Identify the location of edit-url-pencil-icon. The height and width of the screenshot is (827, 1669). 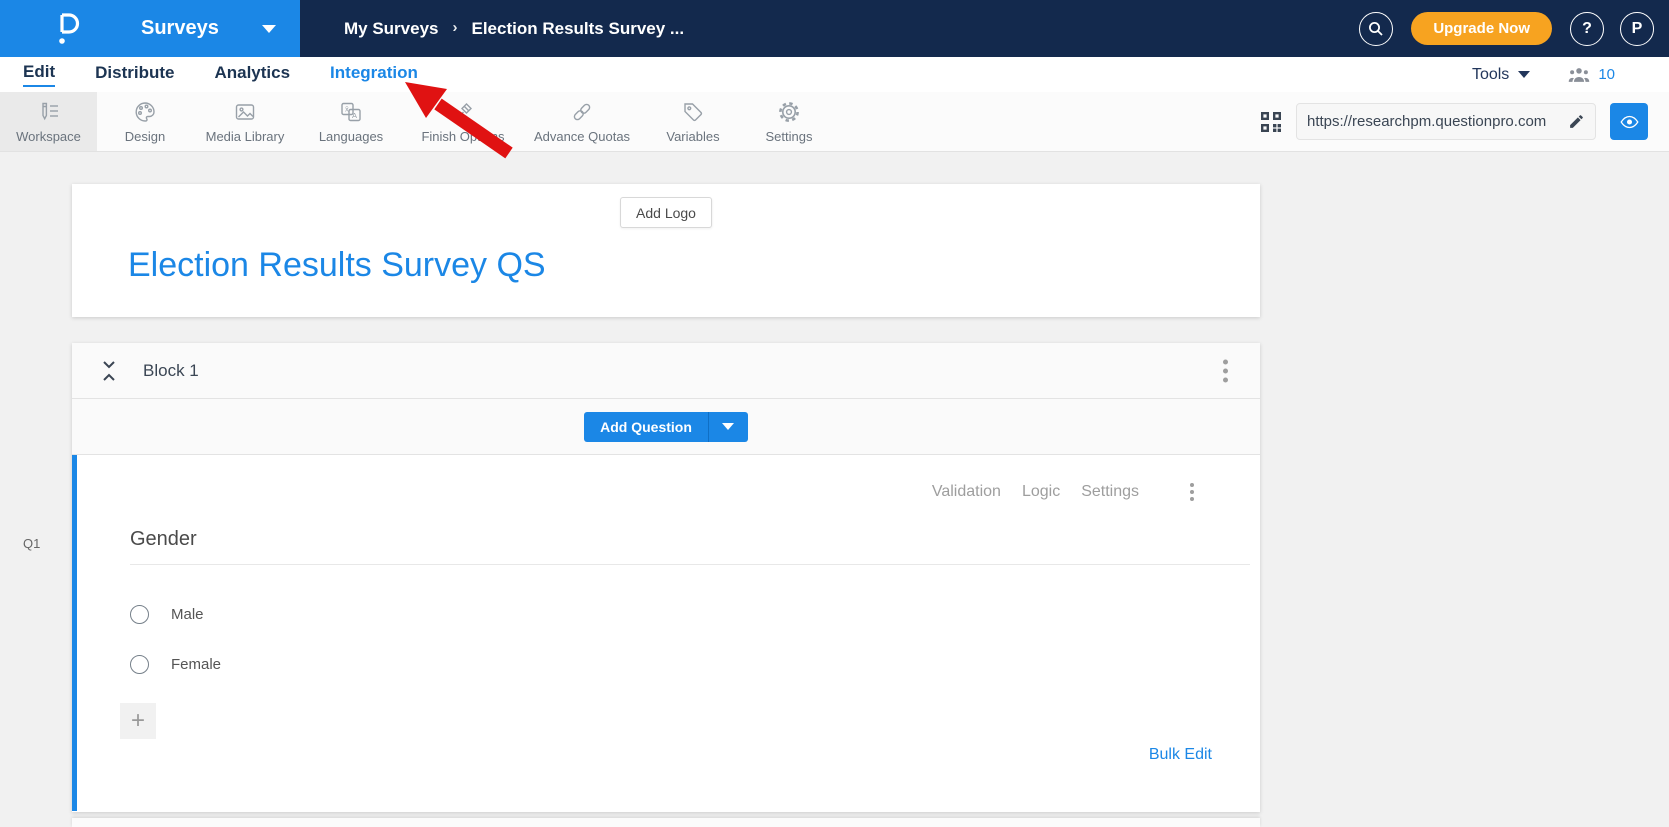
(1576, 121).